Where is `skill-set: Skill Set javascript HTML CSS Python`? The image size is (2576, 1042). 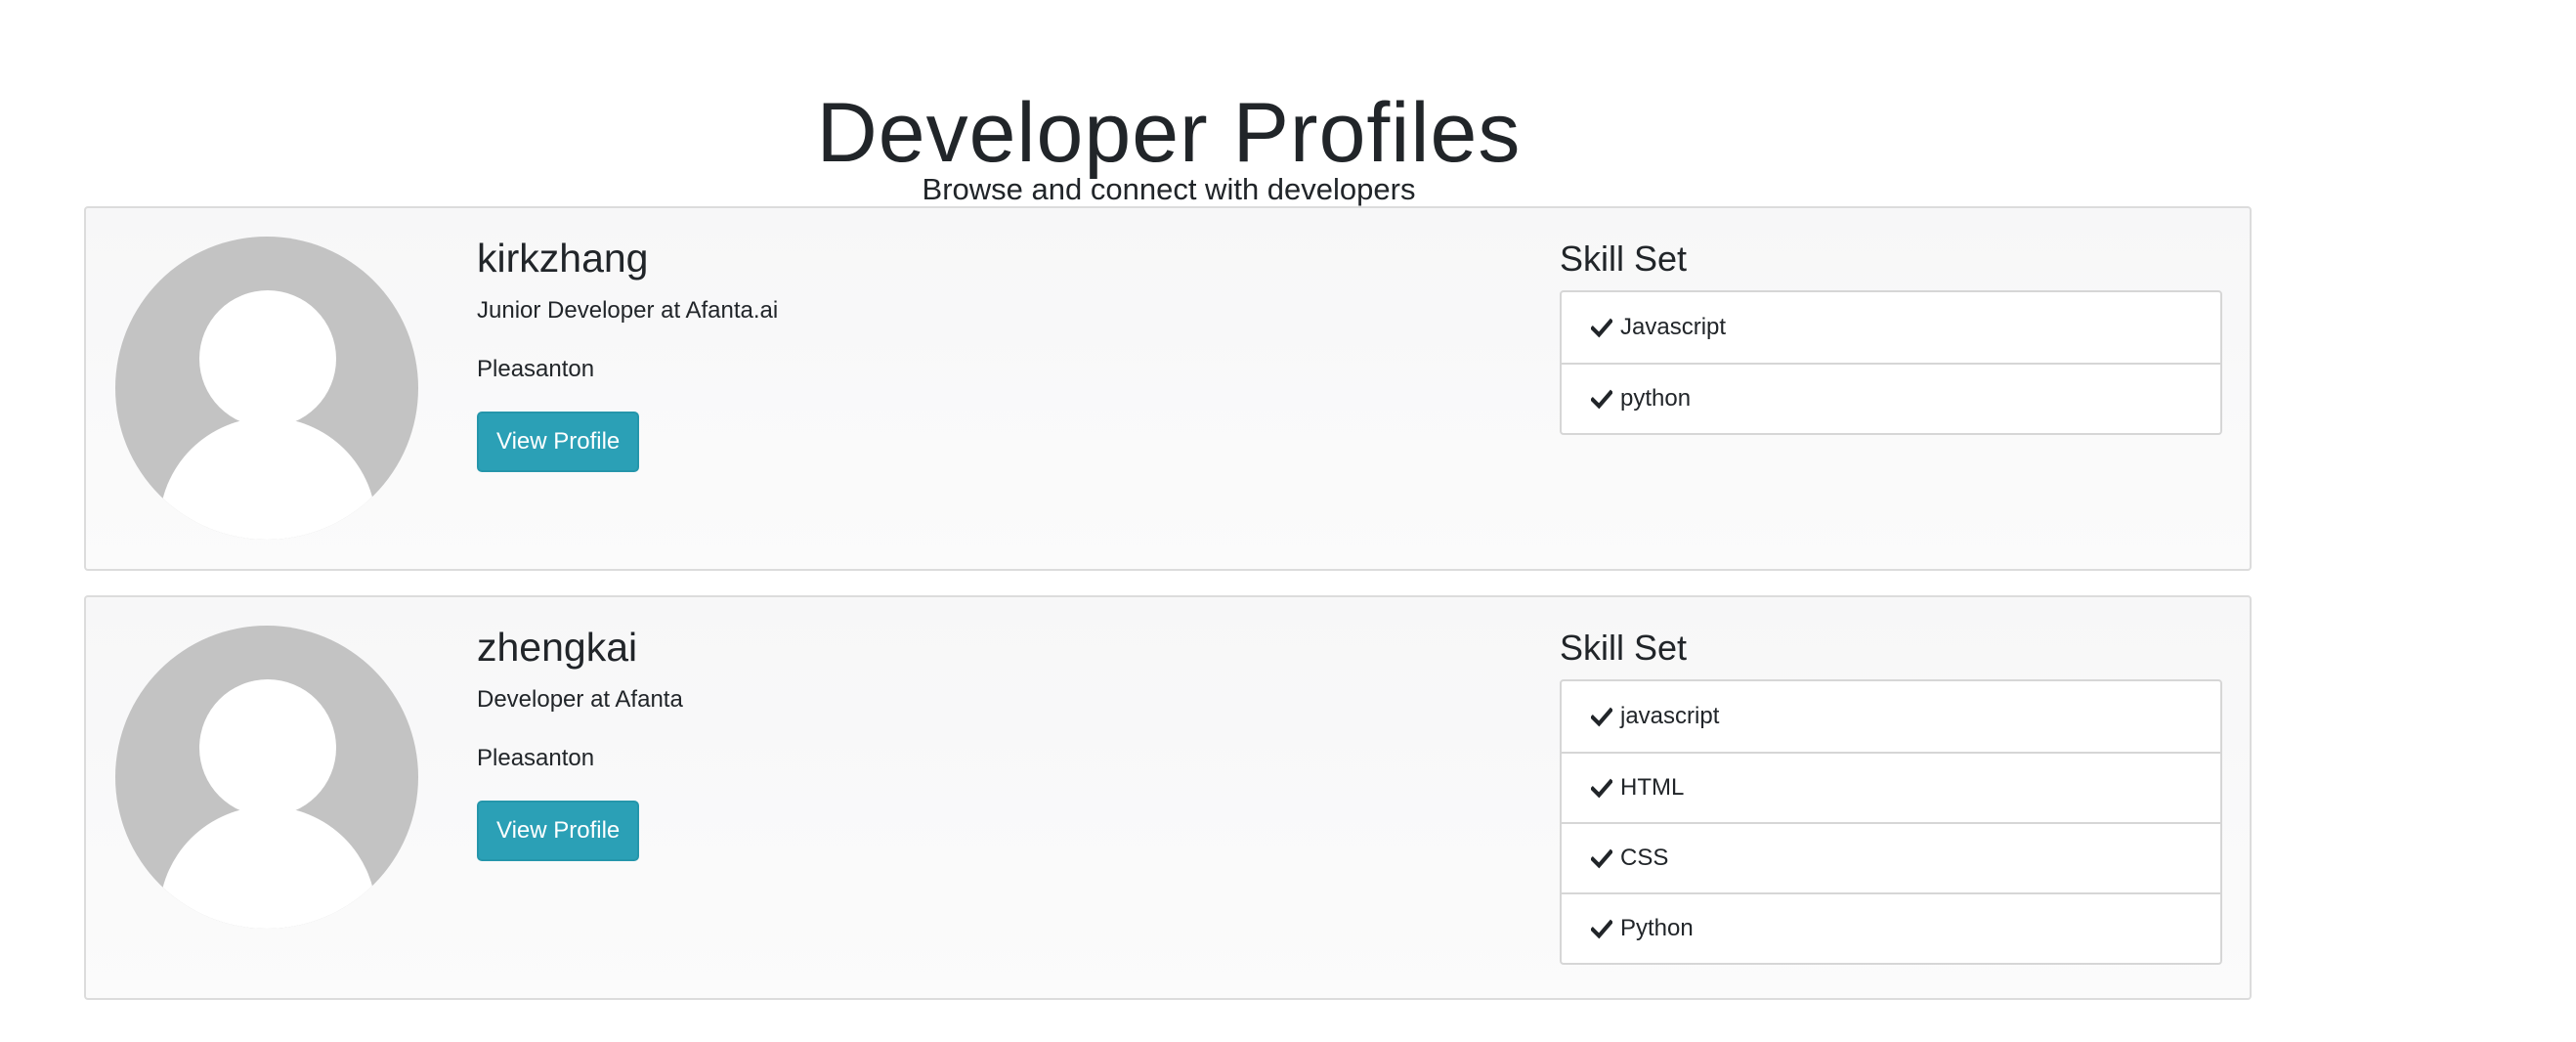
skill-set: Skill Set javascript HTML CSS Python is located at coordinates (1891, 796).